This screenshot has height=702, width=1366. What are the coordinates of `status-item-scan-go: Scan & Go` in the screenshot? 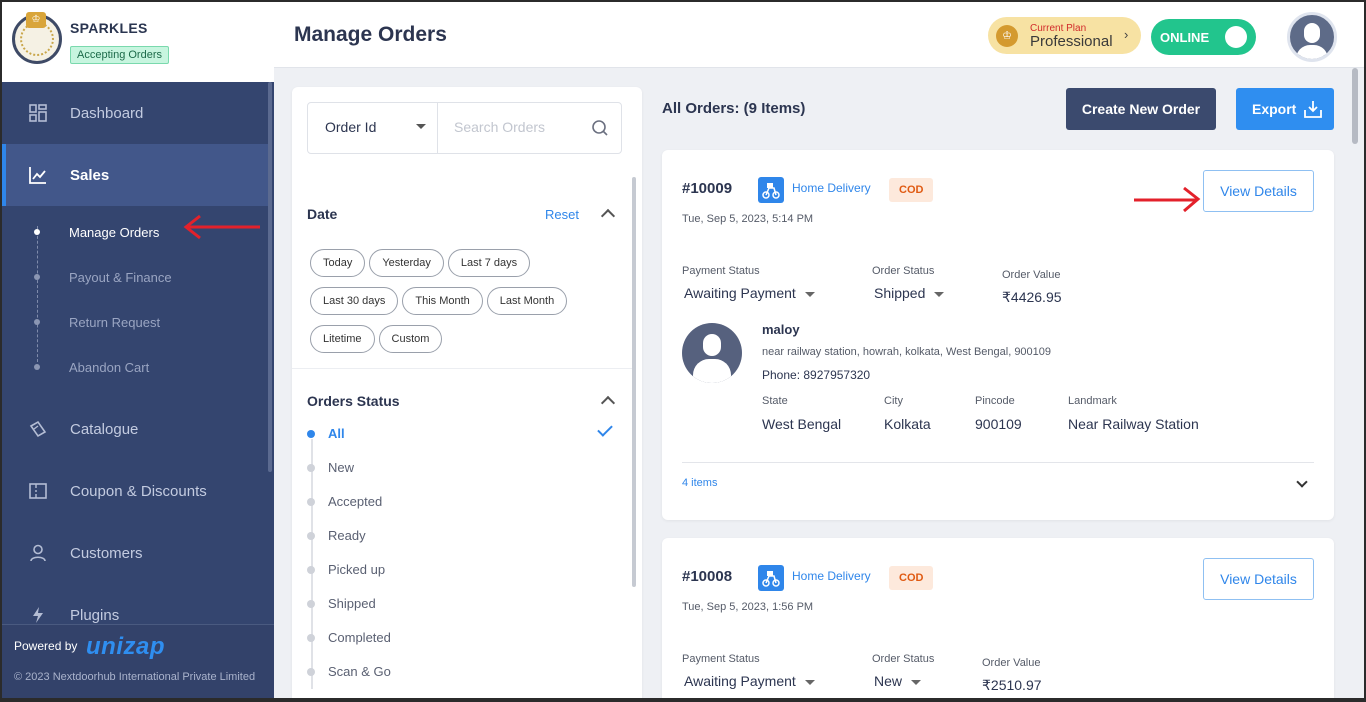 It's located at (467, 681).